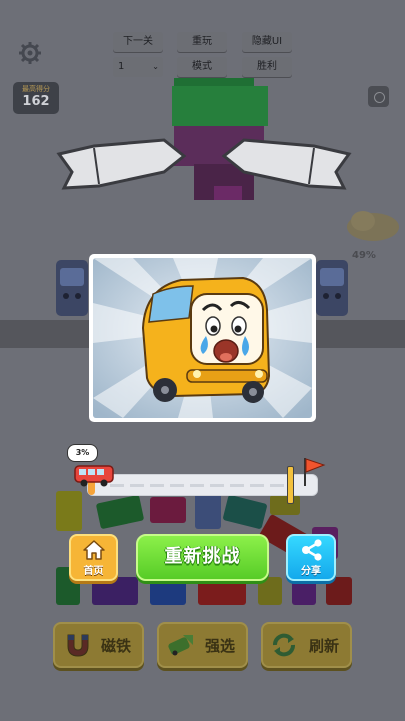 The image size is (405, 721). Describe the element at coordinates (78, 645) in the screenshot. I see `magnet-icon` at that location.